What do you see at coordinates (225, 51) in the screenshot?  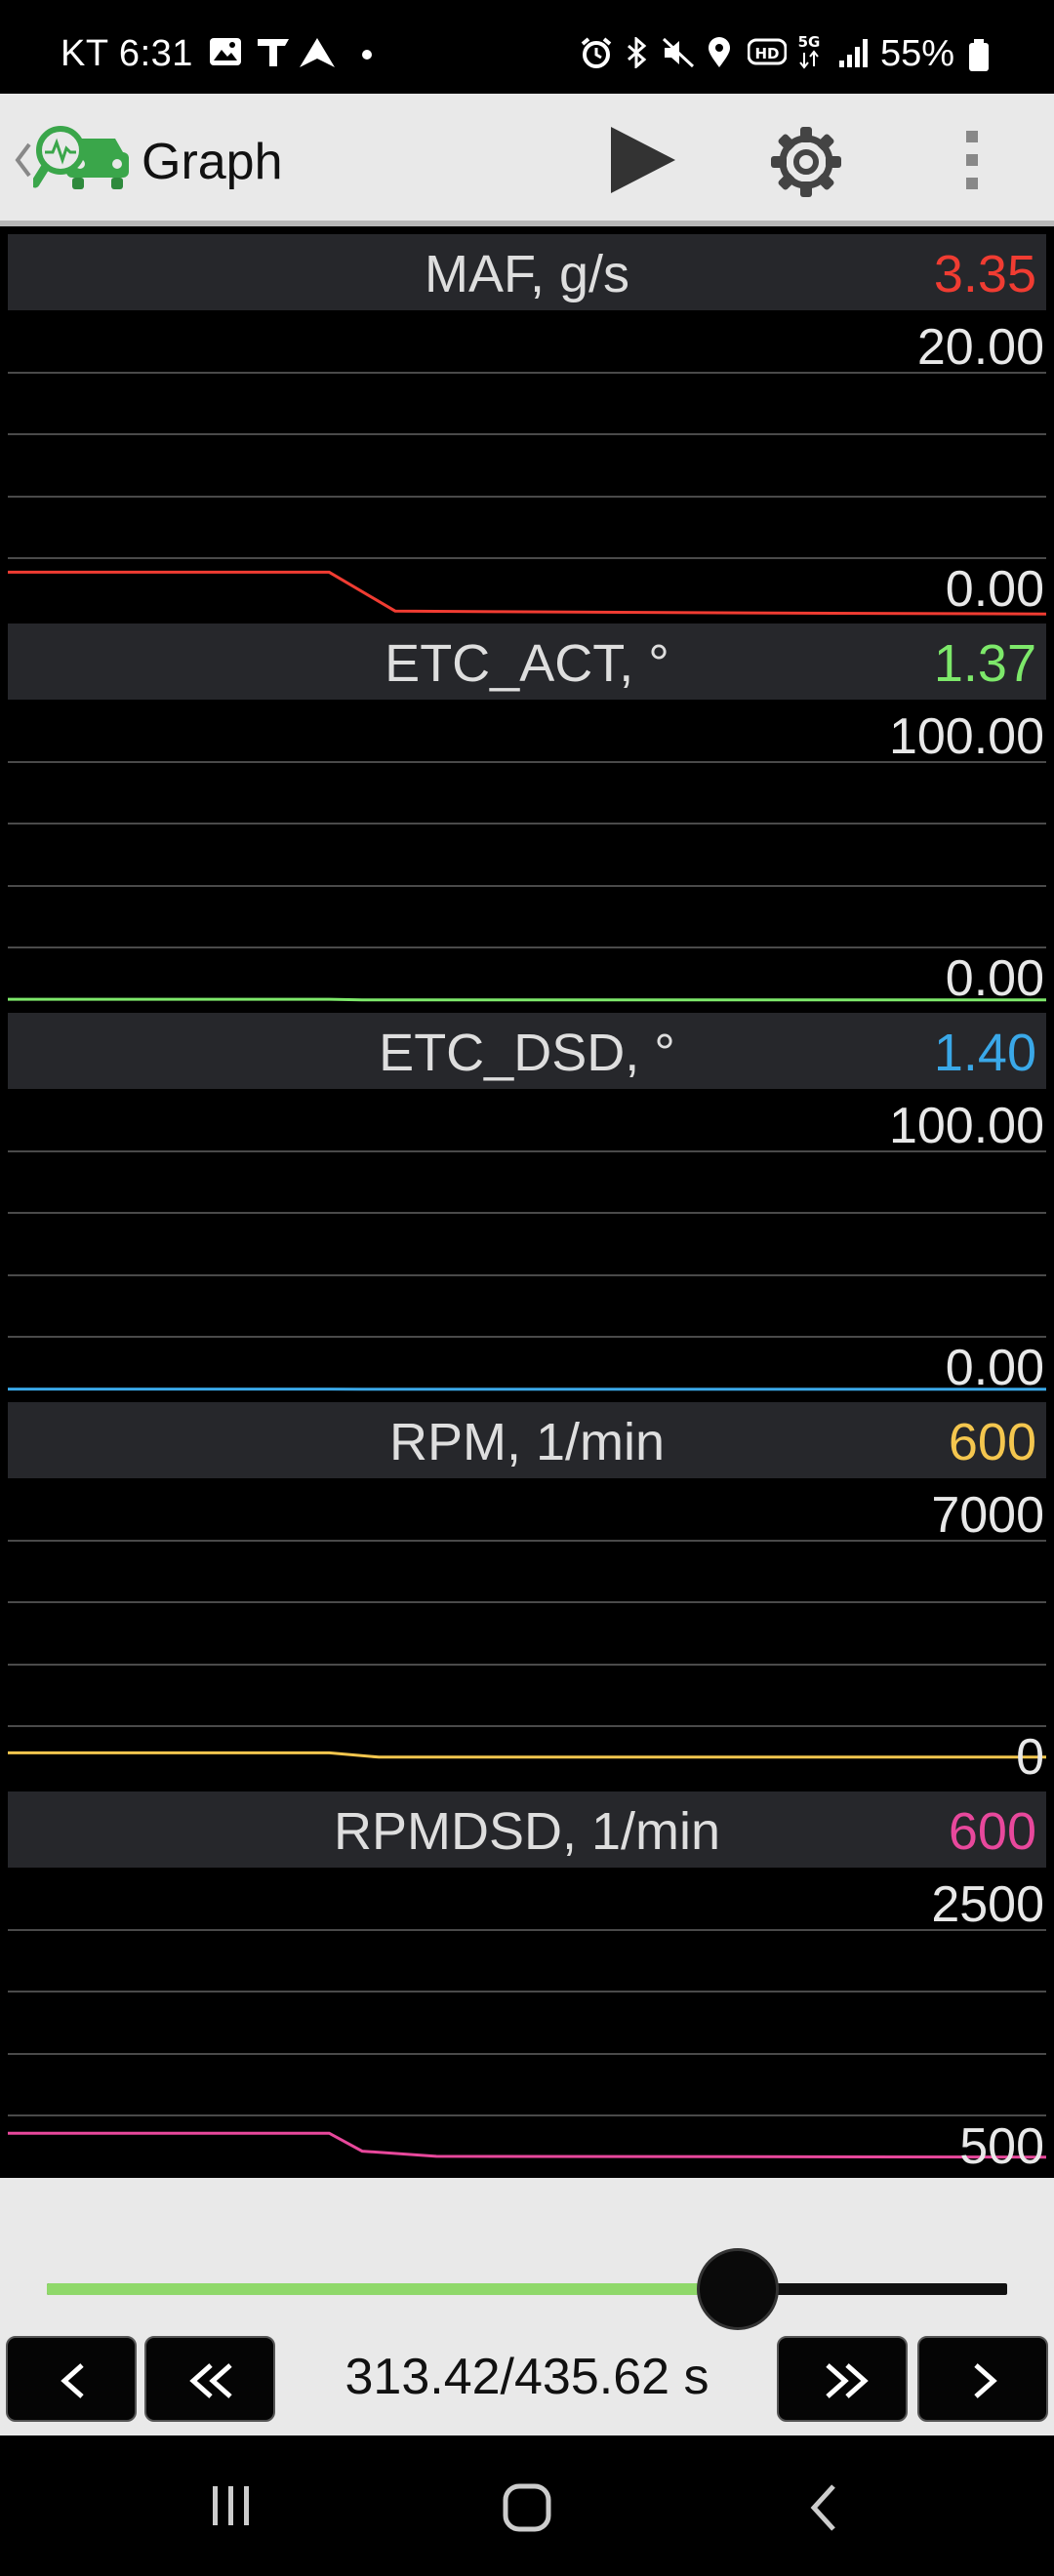 I see `gallery-icon` at bounding box center [225, 51].